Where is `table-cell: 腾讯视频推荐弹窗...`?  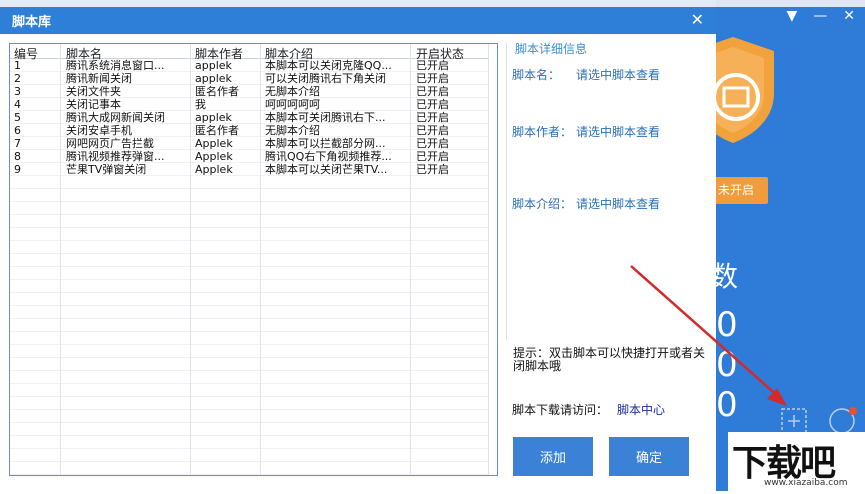
table-cell: 腾讯视频推荐弹窗... is located at coordinates (115, 156).